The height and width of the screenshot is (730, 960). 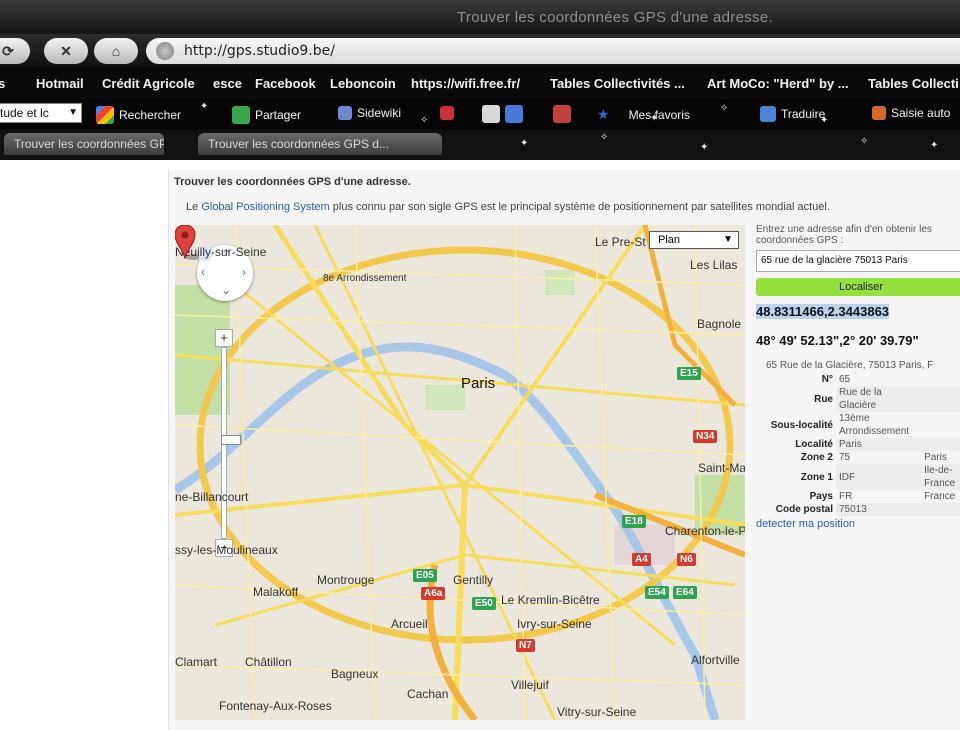 What do you see at coordinates (227, 83) in the screenshot?
I see `bookmark-esce: esce` at bounding box center [227, 83].